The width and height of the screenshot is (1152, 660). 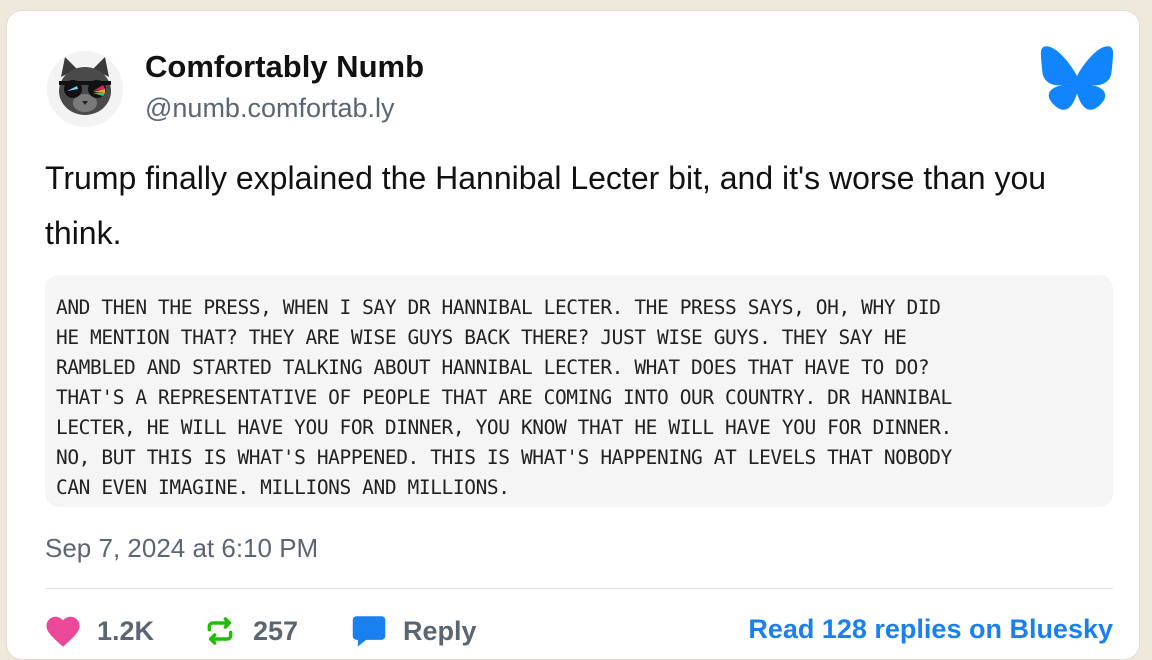 I want to click on heart-icon, so click(x=63, y=631).